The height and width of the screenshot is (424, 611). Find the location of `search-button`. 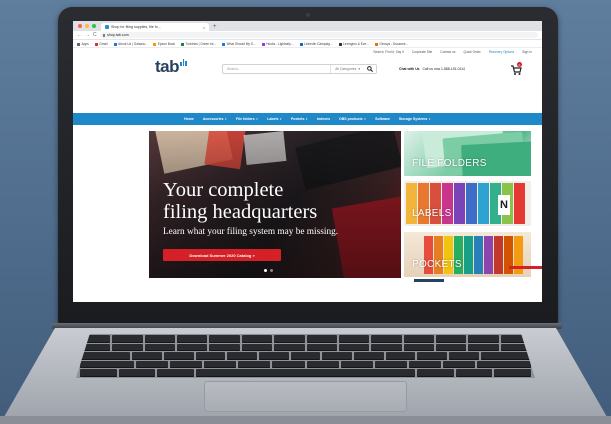

search-button is located at coordinates (370, 69).